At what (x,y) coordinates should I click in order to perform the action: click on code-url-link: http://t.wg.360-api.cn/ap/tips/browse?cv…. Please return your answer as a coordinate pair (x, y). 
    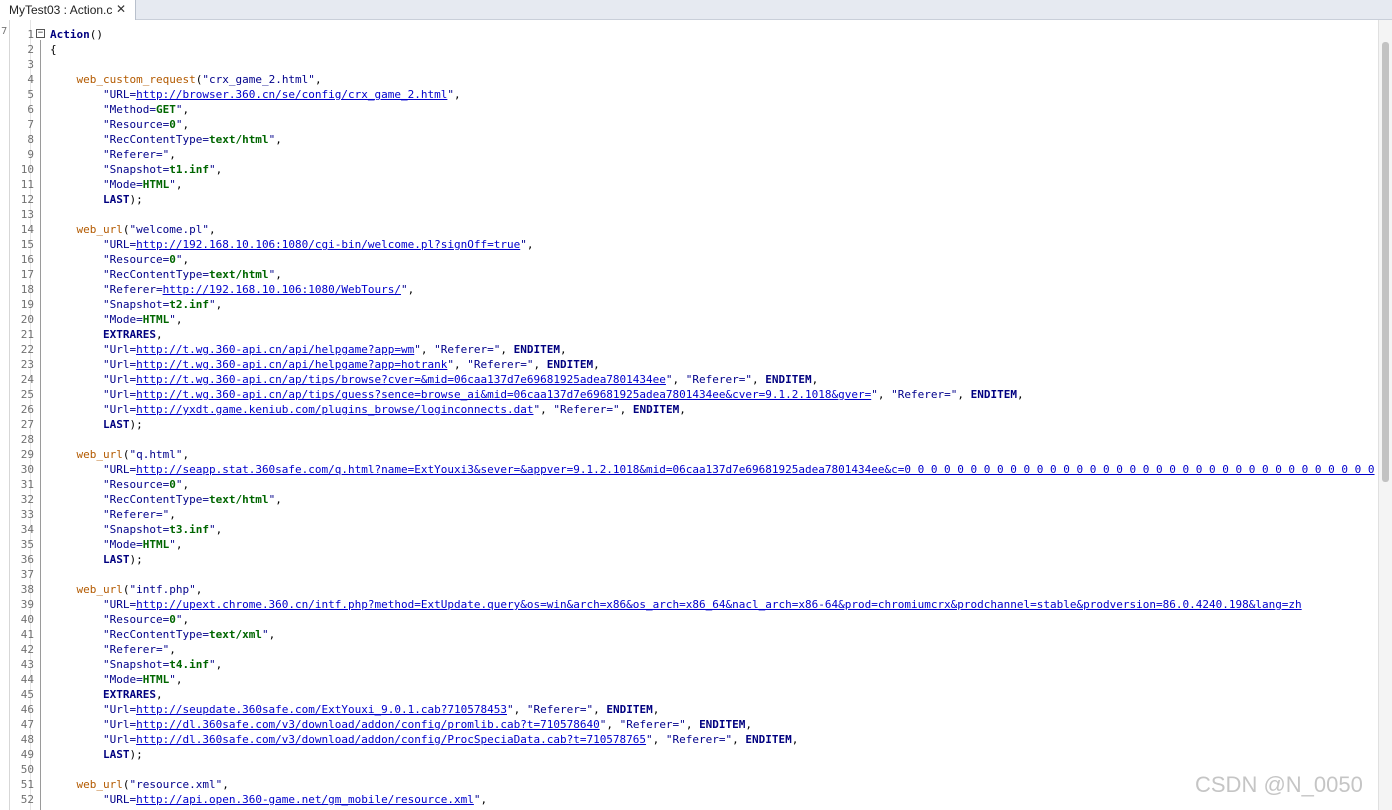
    Looking at the image, I should click on (401, 379).